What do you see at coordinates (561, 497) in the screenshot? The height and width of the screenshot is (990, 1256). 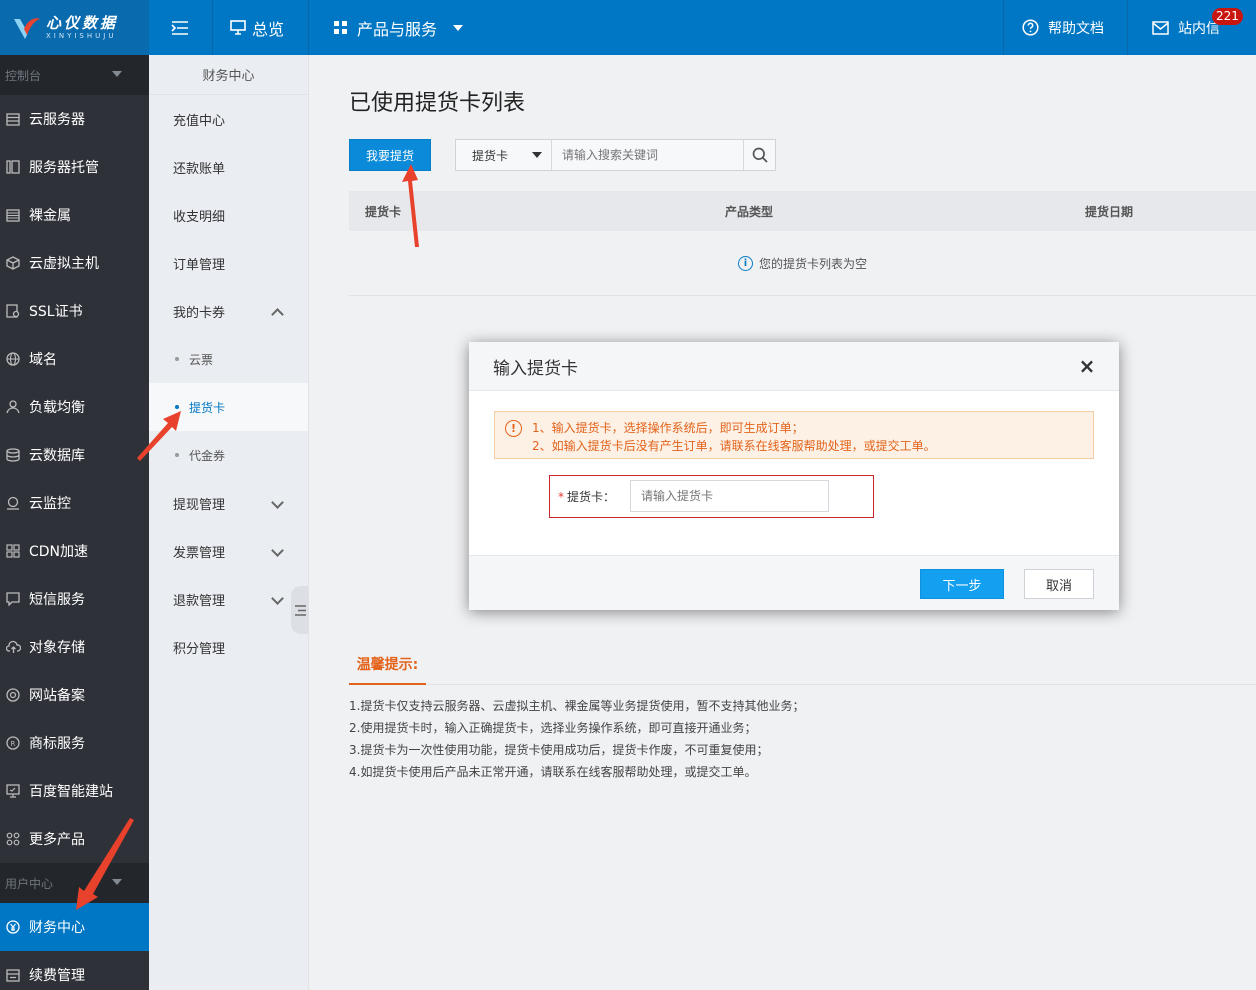 I see `required-mark: *` at bounding box center [561, 497].